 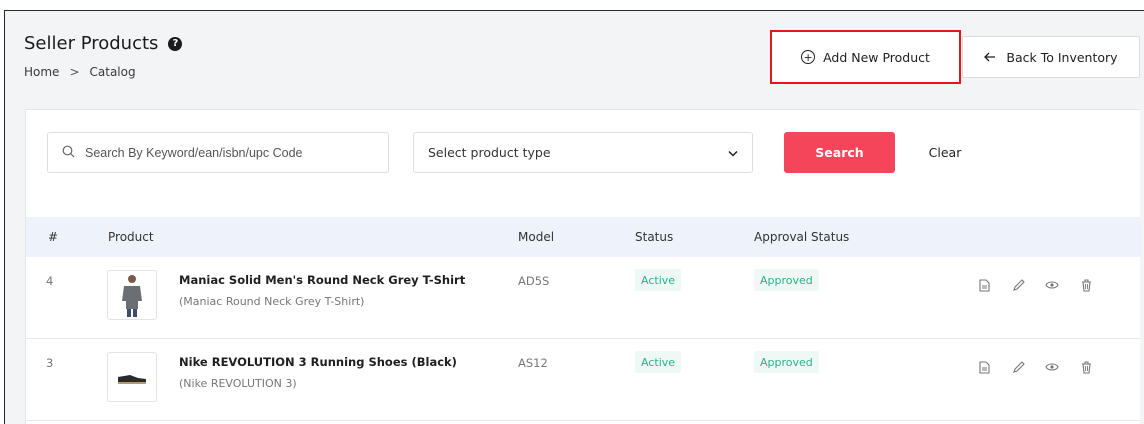 What do you see at coordinates (112, 72) in the screenshot?
I see `breadcrumb-catalog: Catalog` at bounding box center [112, 72].